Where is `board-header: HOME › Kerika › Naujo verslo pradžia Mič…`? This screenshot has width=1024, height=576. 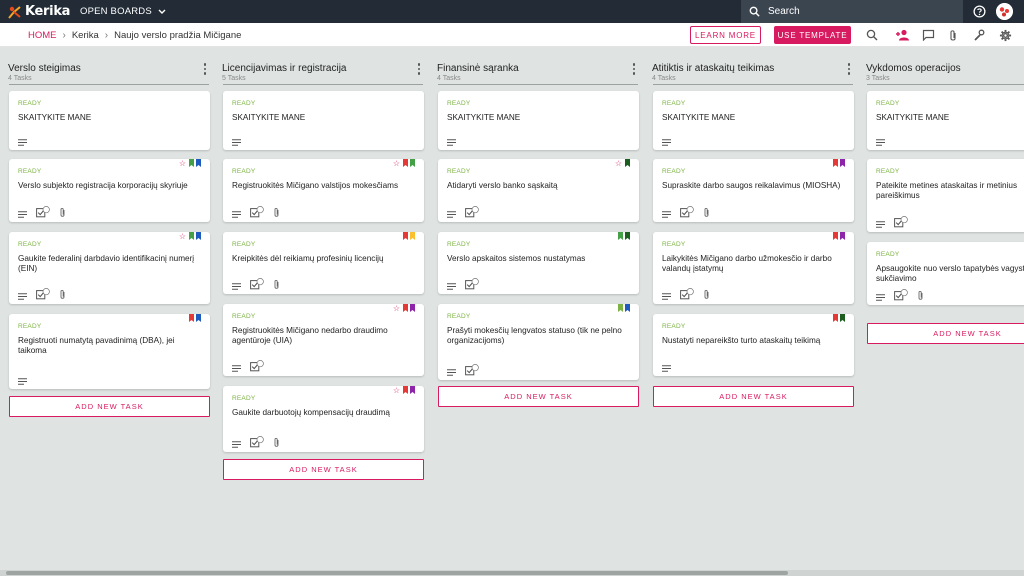 board-header: HOME › Kerika › Naujo verslo pradžia Mič… is located at coordinates (512, 35).